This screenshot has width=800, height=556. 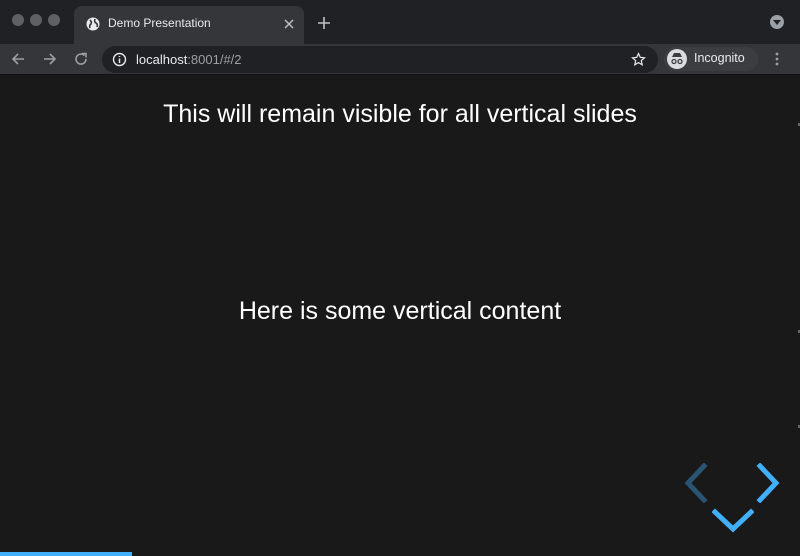 I want to click on tab-title: Demo Presentation, so click(x=159, y=23).